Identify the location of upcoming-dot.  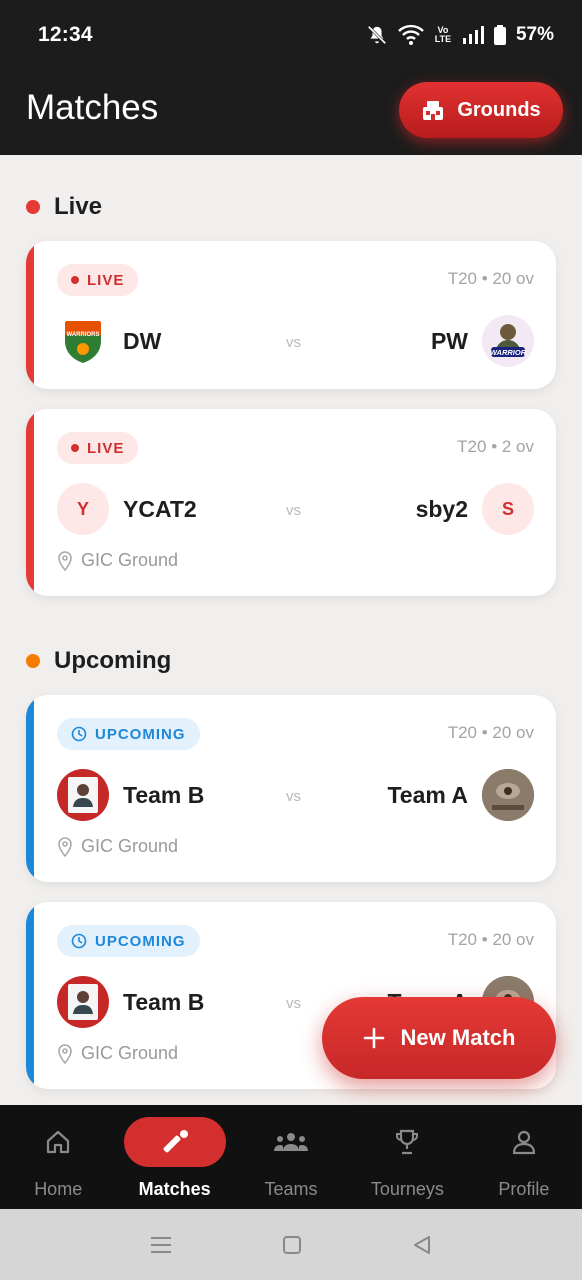
(33, 661).